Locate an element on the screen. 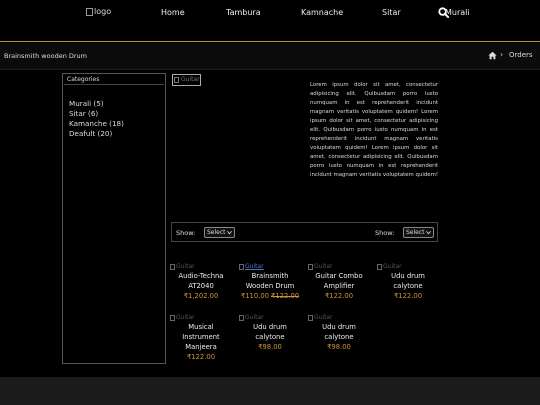 The height and width of the screenshot is (405, 540). categories-heading: Categories is located at coordinates (83, 79).